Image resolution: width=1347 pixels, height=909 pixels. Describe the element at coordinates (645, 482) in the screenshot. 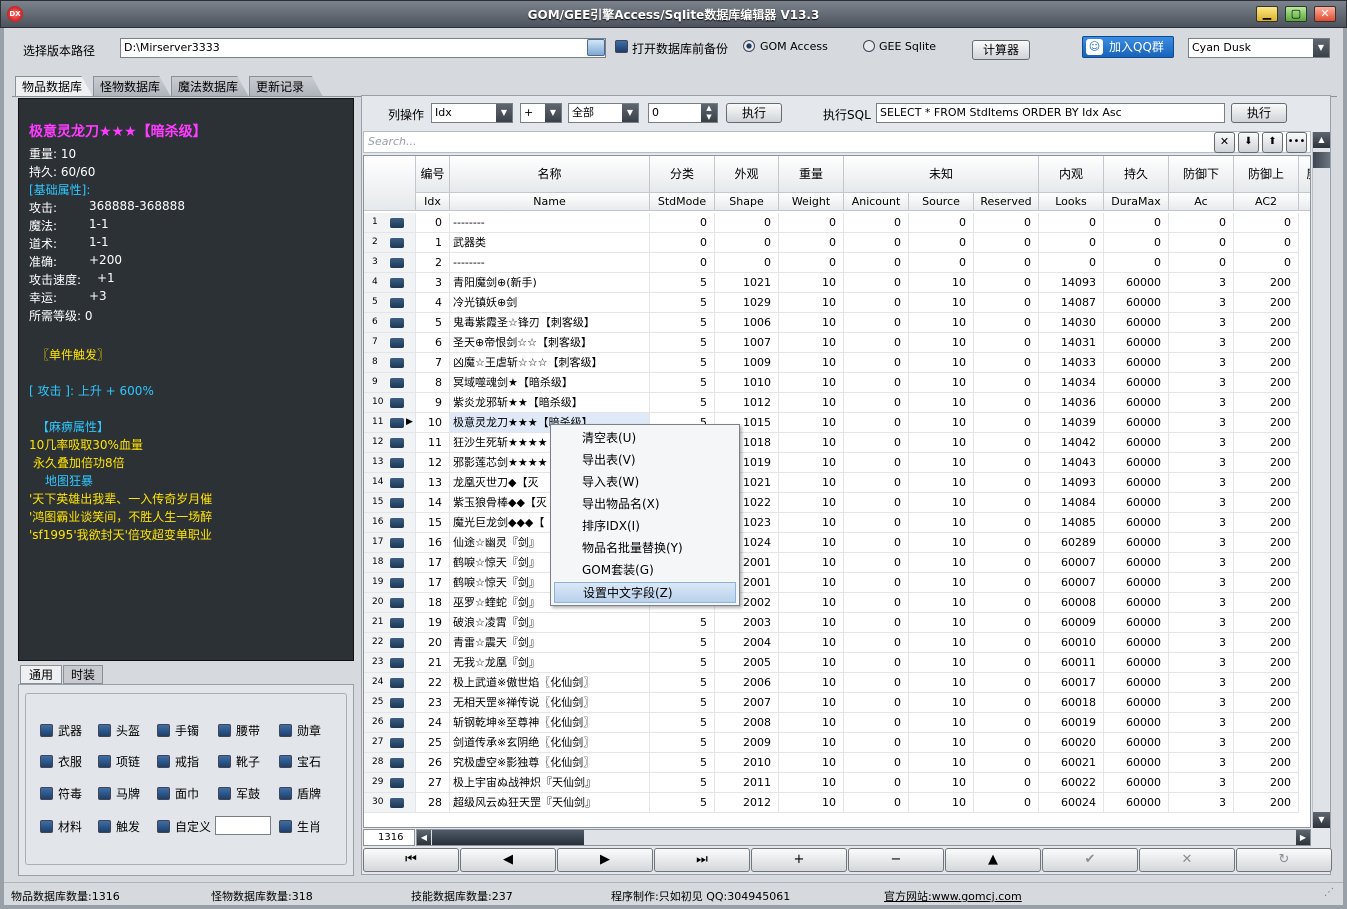

I see `context-menu-item: 导入表(W)` at that location.